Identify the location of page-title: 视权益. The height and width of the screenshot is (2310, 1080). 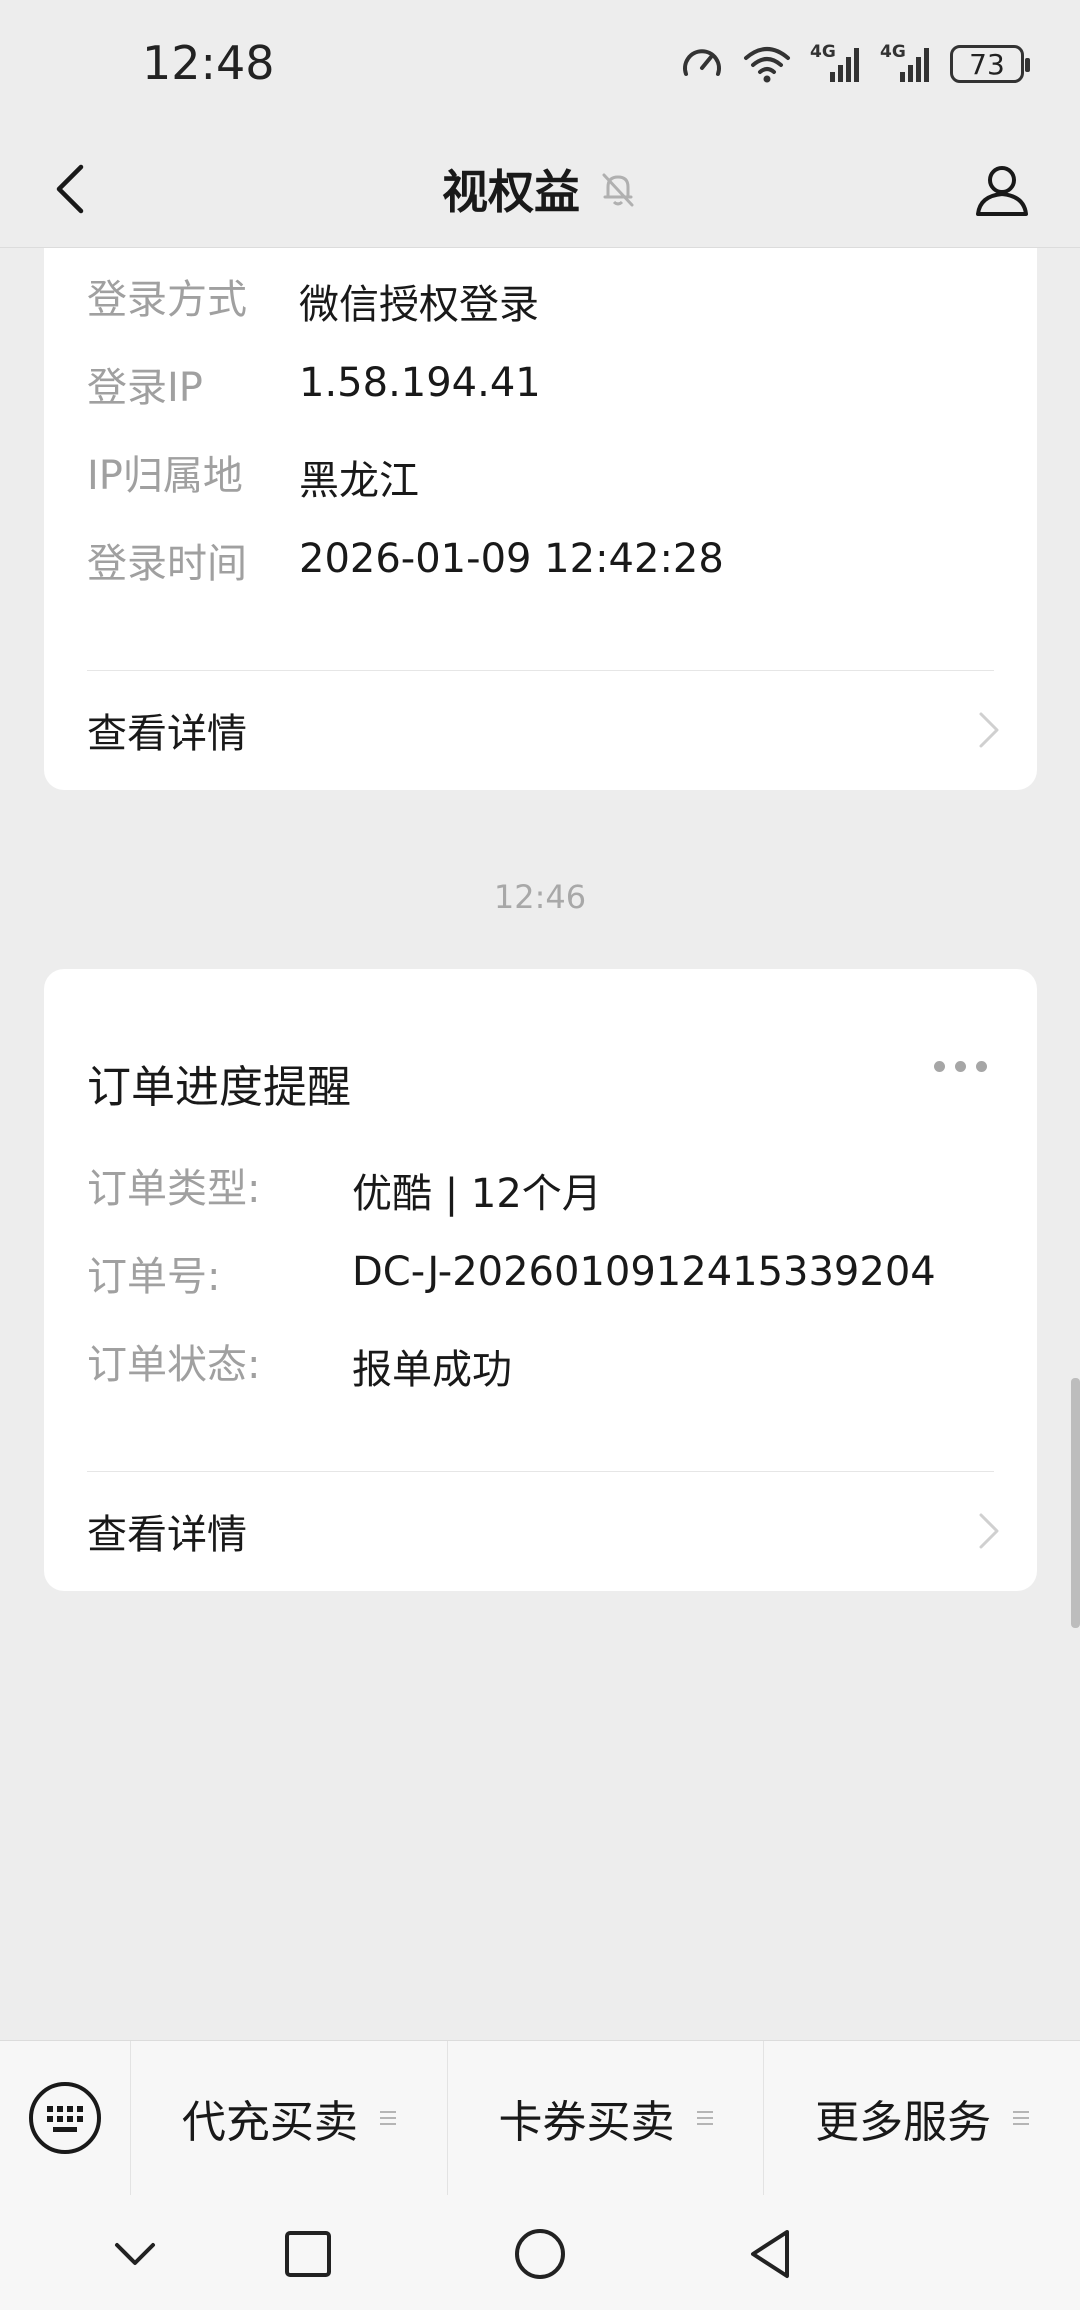
(511, 192).